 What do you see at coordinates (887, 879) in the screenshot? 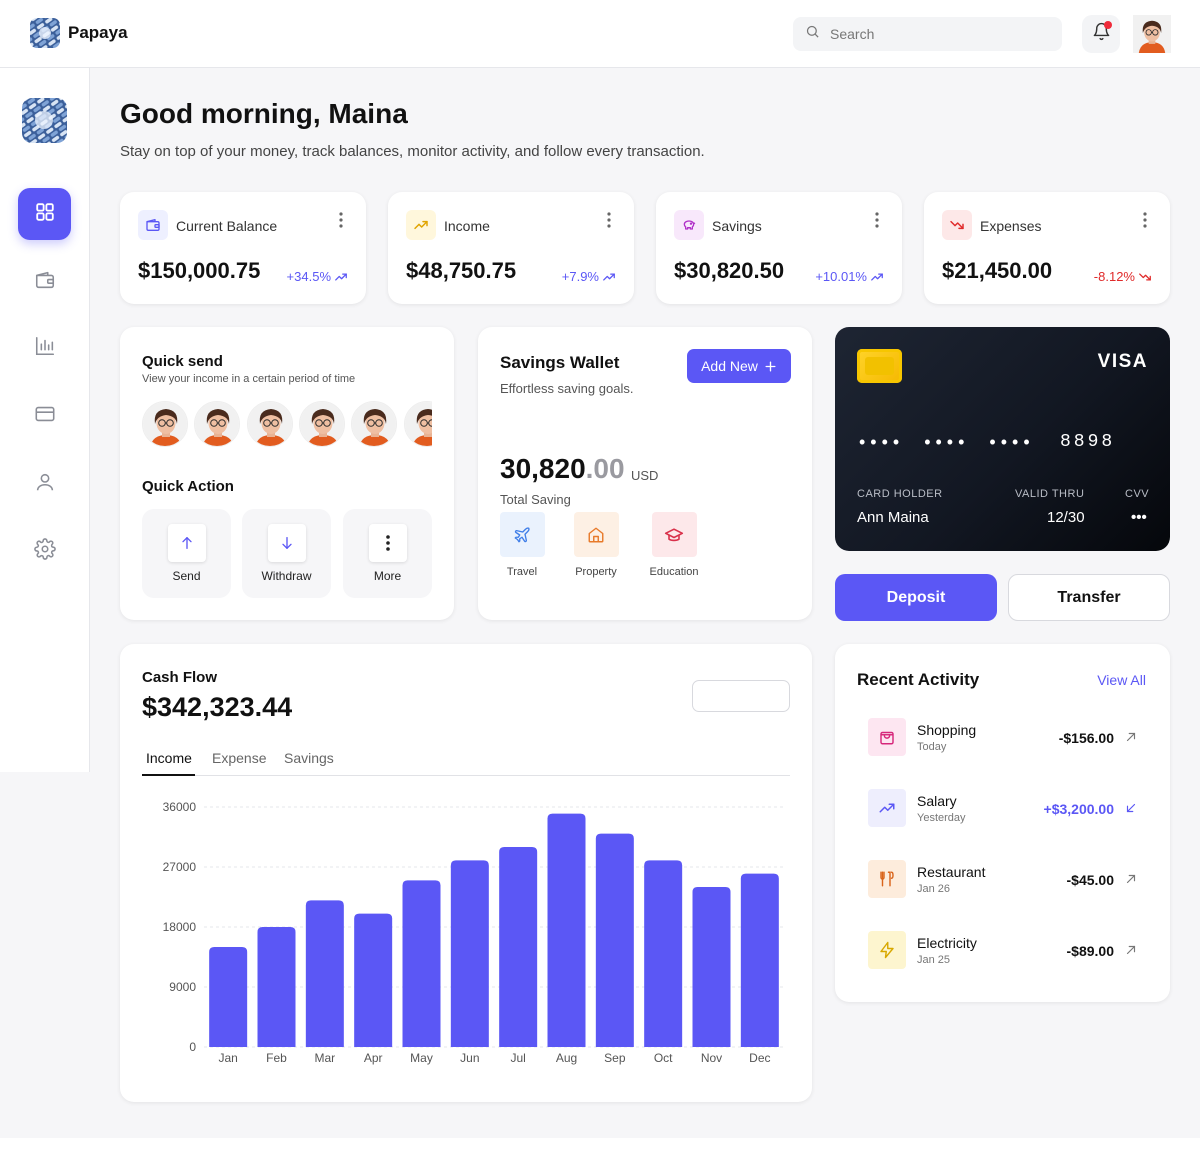
I see `utensils-icon` at bounding box center [887, 879].